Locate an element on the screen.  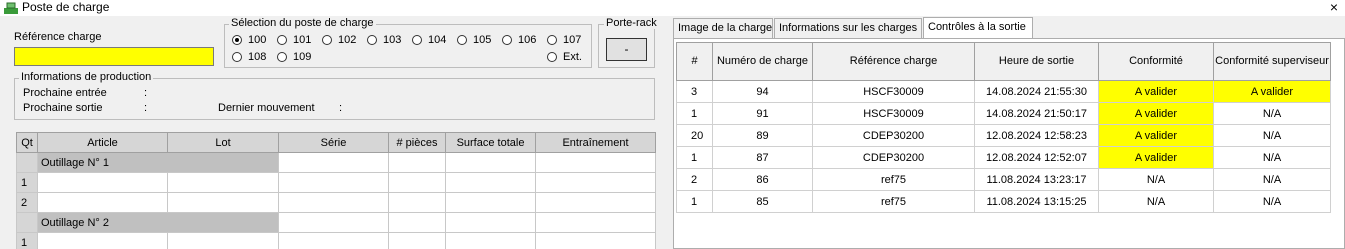
table-row: 1 85 ref75 11.08.2024 13:15:25 N/A N/A is located at coordinates (1003, 201).